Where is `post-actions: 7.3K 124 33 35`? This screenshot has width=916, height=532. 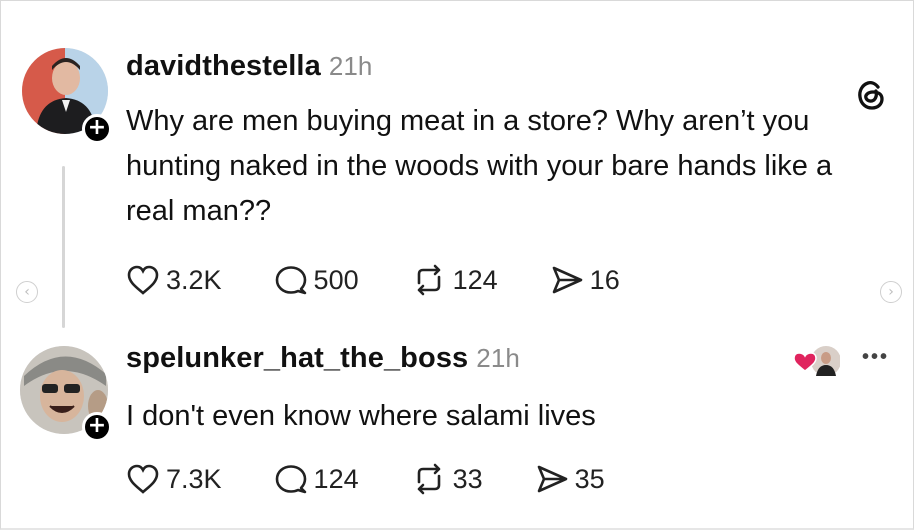 post-actions: 7.3K 124 33 35 is located at coordinates (391, 479).